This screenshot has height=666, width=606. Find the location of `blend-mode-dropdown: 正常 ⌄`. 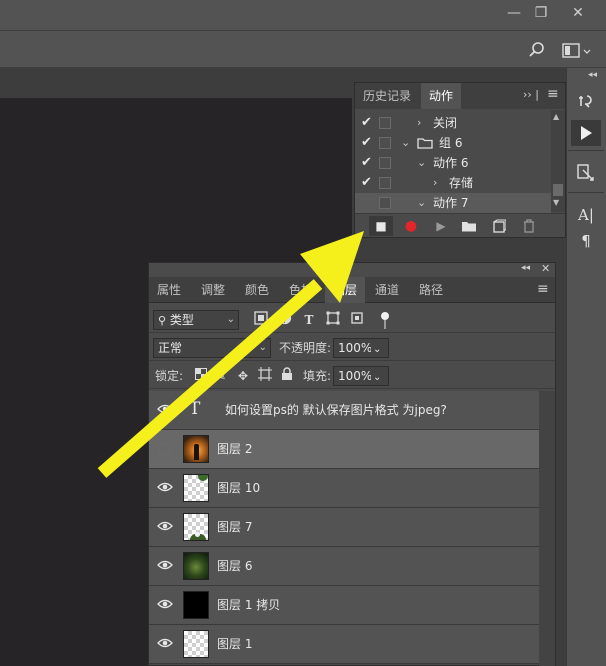

blend-mode-dropdown: 正常 ⌄ is located at coordinates (212, 348).